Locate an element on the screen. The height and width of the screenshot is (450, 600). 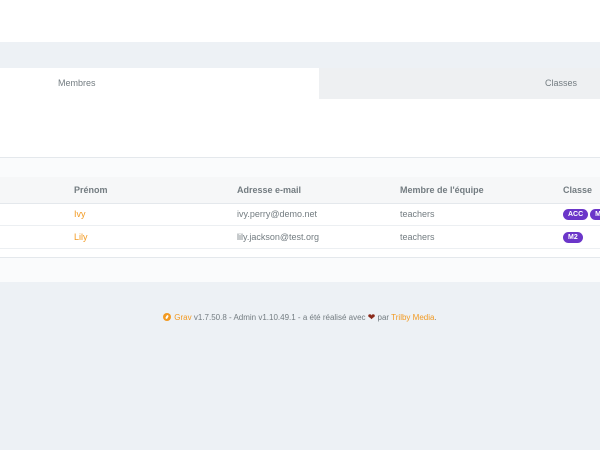
table-row: Lily lily.jackson@test.org teachers M2 is located at coordinates (300, 237).